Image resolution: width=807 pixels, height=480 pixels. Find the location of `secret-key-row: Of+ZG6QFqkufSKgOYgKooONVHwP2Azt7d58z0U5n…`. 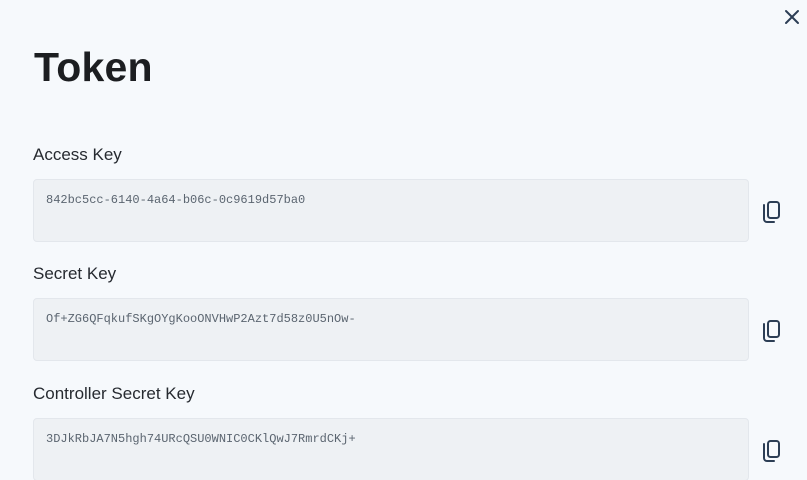

secret-key-row: Of+ZG6QFqkufSKgOYgKooONVHwP2Azt7d58z0U5n… is located at coordinates (413, 330).